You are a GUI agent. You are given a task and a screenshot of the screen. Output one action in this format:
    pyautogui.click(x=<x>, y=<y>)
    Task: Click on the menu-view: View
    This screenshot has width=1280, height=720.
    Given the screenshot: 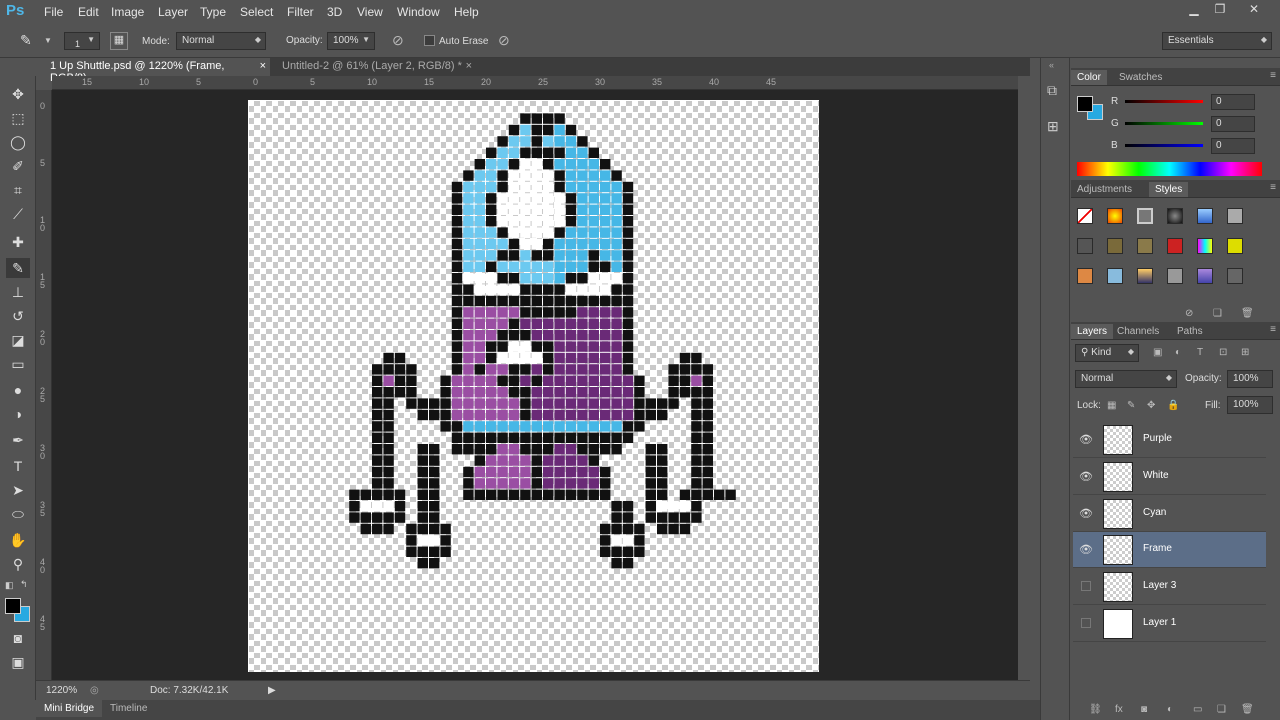 What is the action you would take?
    pyautogui.click(x=370, y=12)
    